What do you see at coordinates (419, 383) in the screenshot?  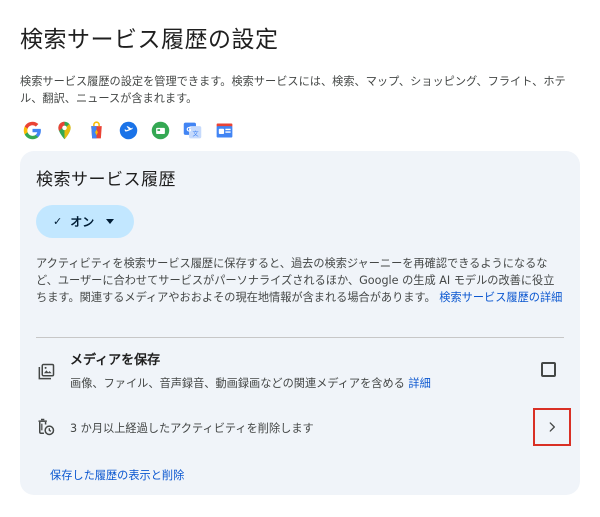 I see `media-details-link: 詳細` at bounding box center [419, 383].